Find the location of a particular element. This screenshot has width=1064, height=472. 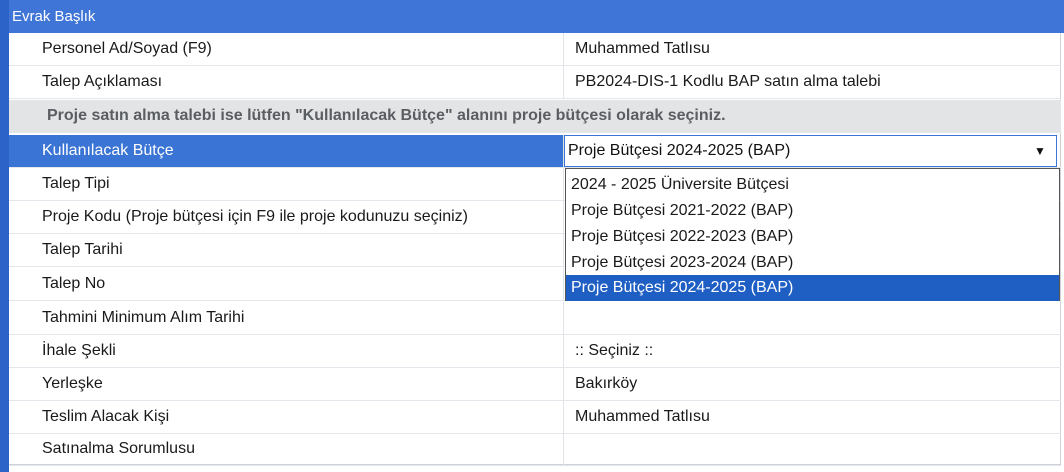

label-talep-aciklamasi: Talep Açıklaması is located at coordinates (286, 82).